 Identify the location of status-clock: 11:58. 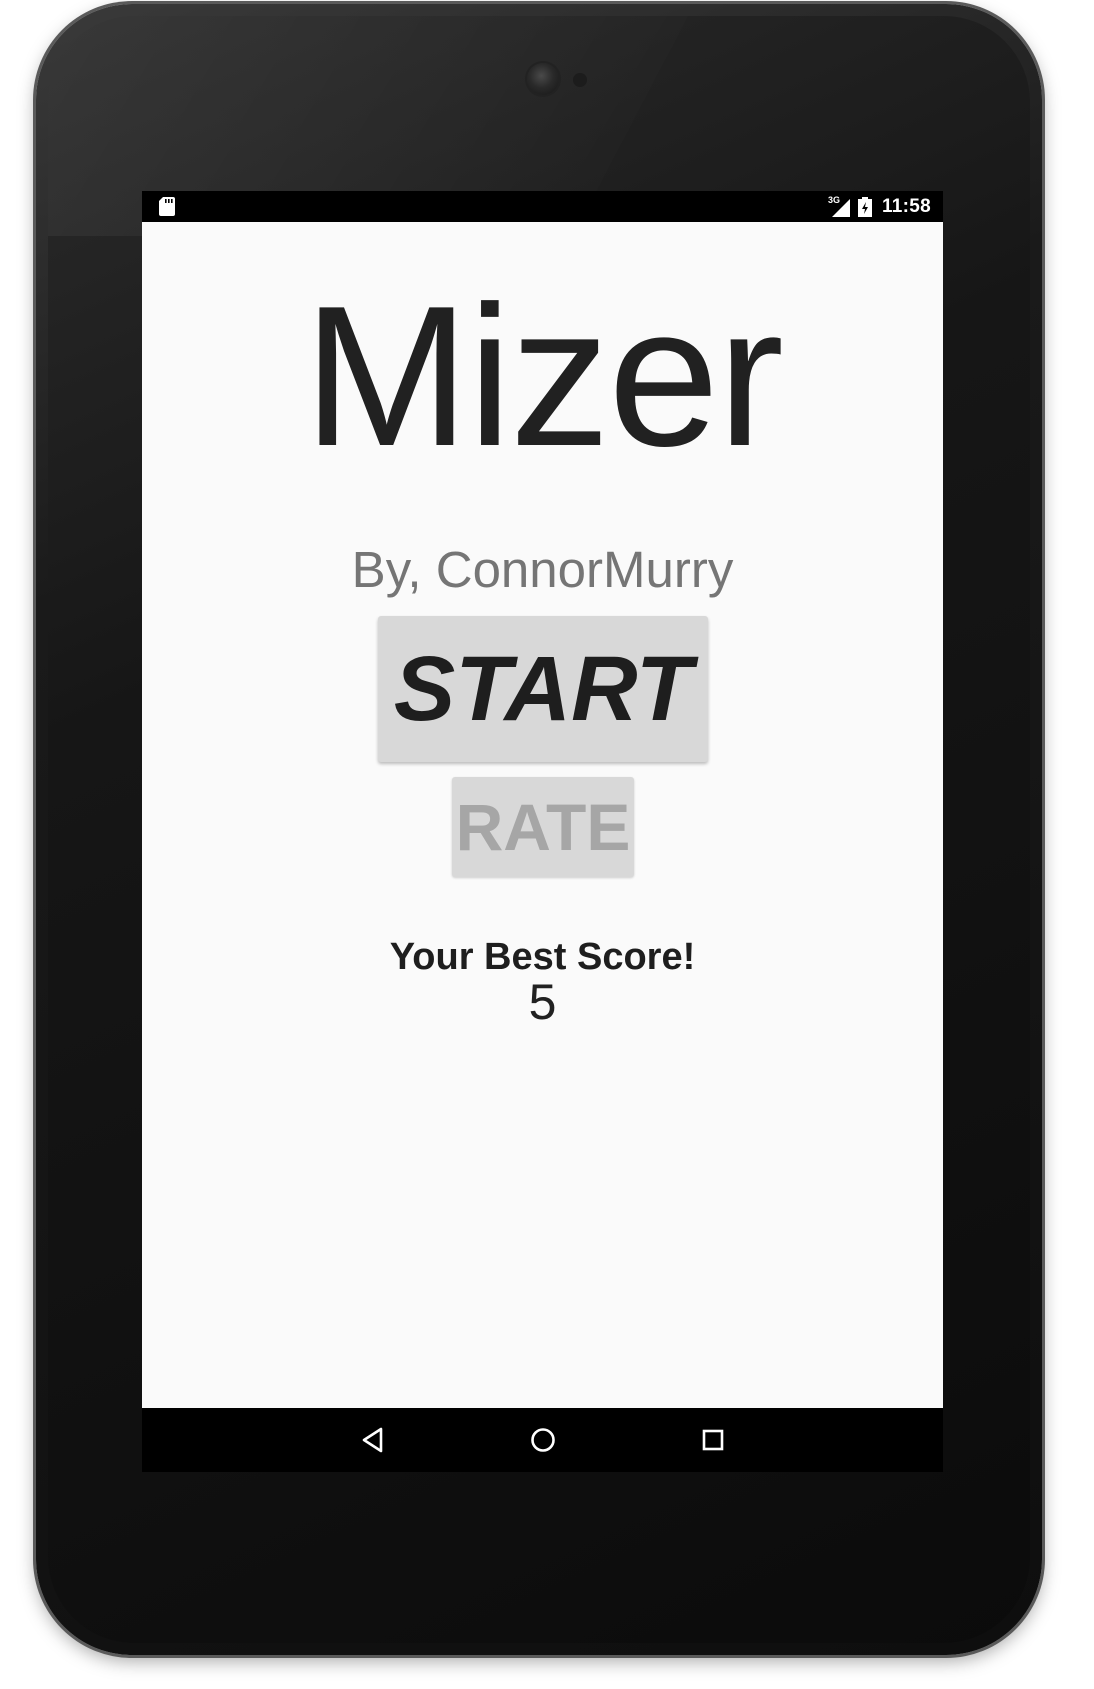
(906, 206).